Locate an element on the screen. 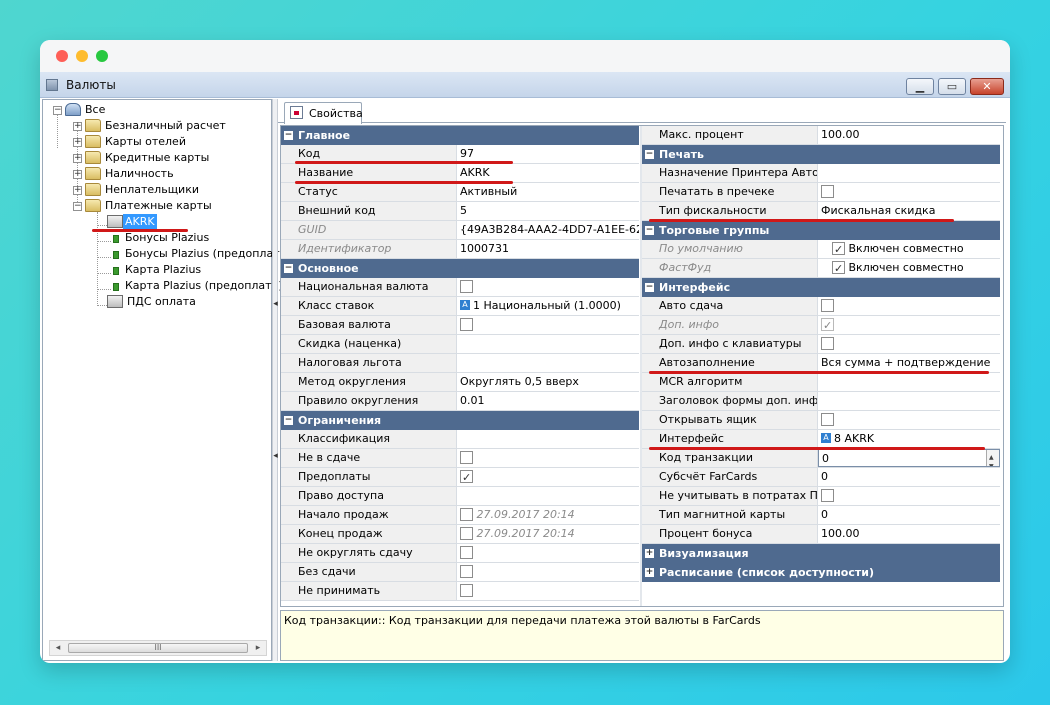 This screenshot has width=1050, height=705. property-row: Субсчёт FarCards 0 is located at coordinates (821, 477).